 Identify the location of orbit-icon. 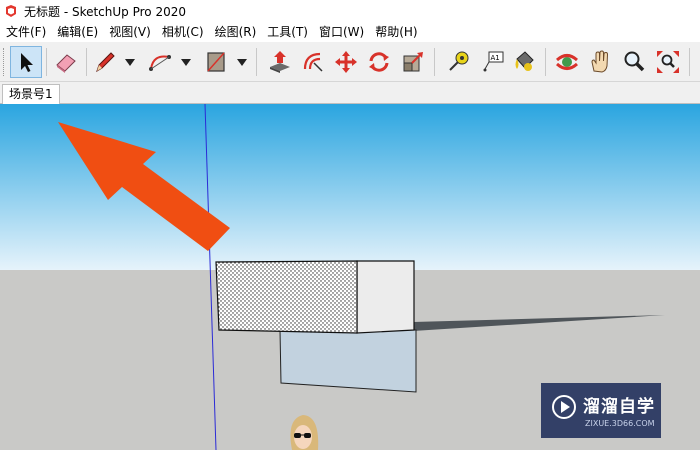
(567, 62).